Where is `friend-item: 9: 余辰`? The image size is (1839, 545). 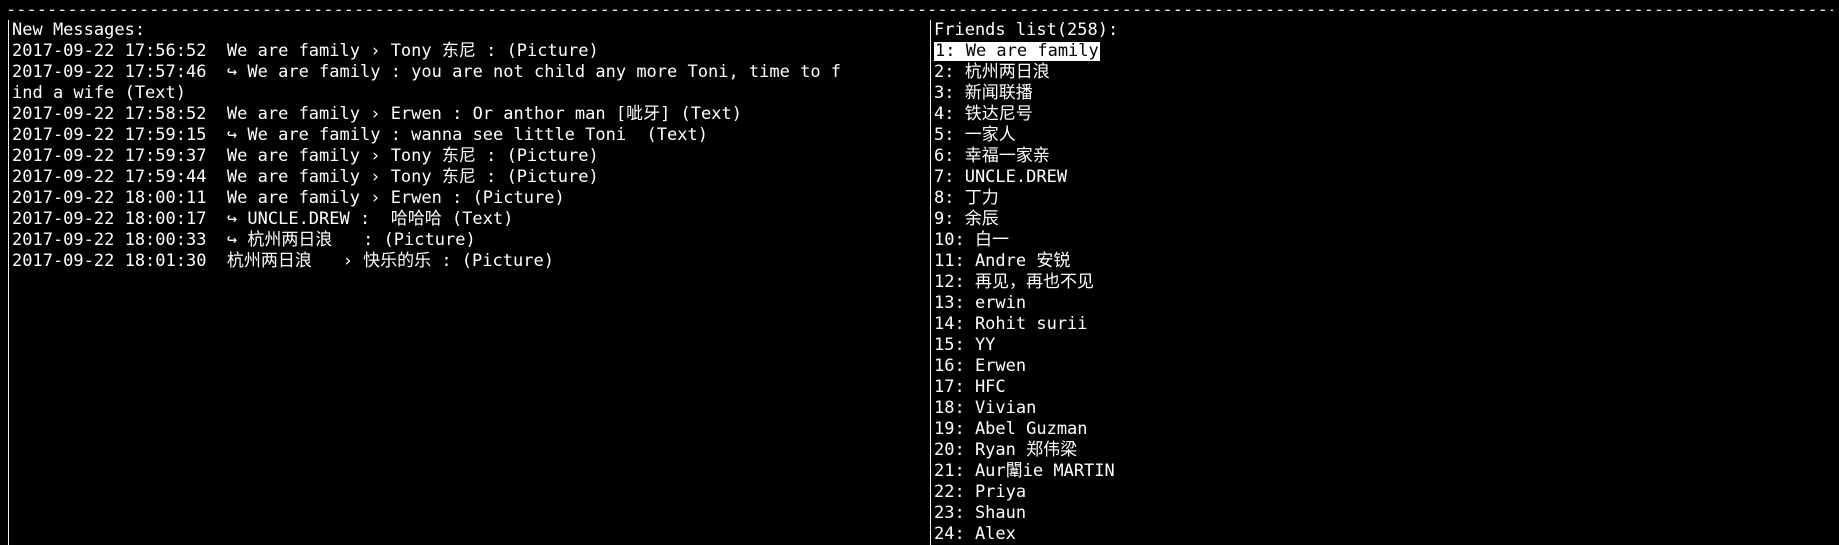
friend-item: 9: 余辰 is located at coordinates (1380, 219).